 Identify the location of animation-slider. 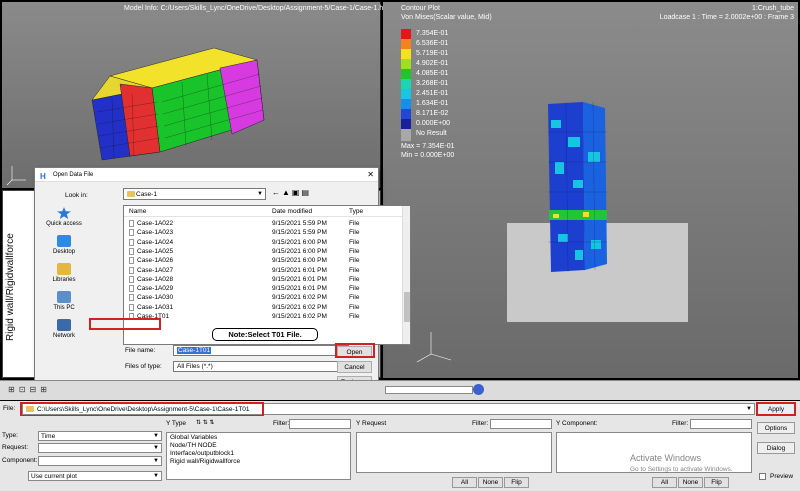
(429, 390).